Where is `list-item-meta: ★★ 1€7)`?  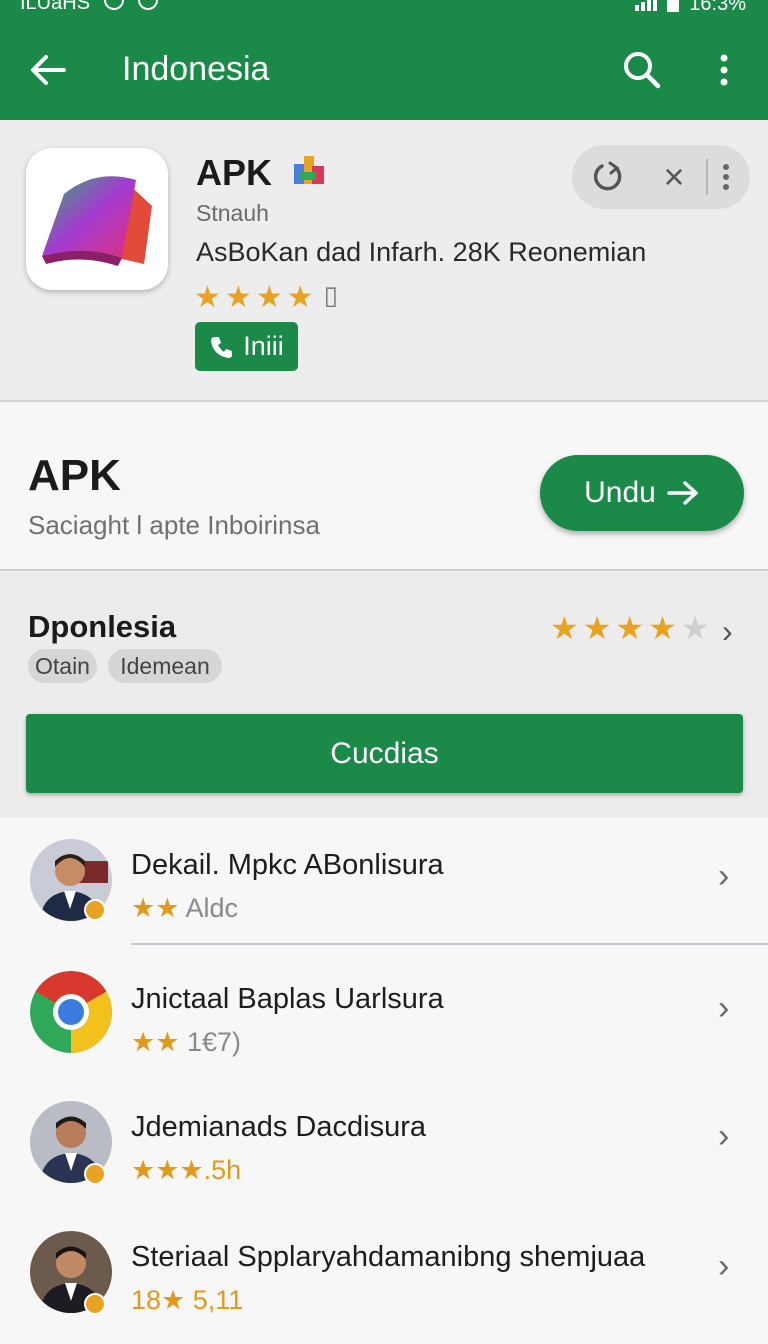 list-item-meta: ★★ 1€7) is located at coordinates (186, 1042).